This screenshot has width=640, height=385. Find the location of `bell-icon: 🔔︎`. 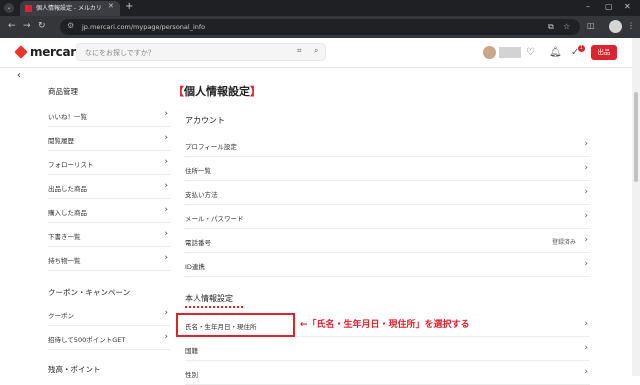

bell-icon: 🔔︎ is located at coordinates (555, 52).